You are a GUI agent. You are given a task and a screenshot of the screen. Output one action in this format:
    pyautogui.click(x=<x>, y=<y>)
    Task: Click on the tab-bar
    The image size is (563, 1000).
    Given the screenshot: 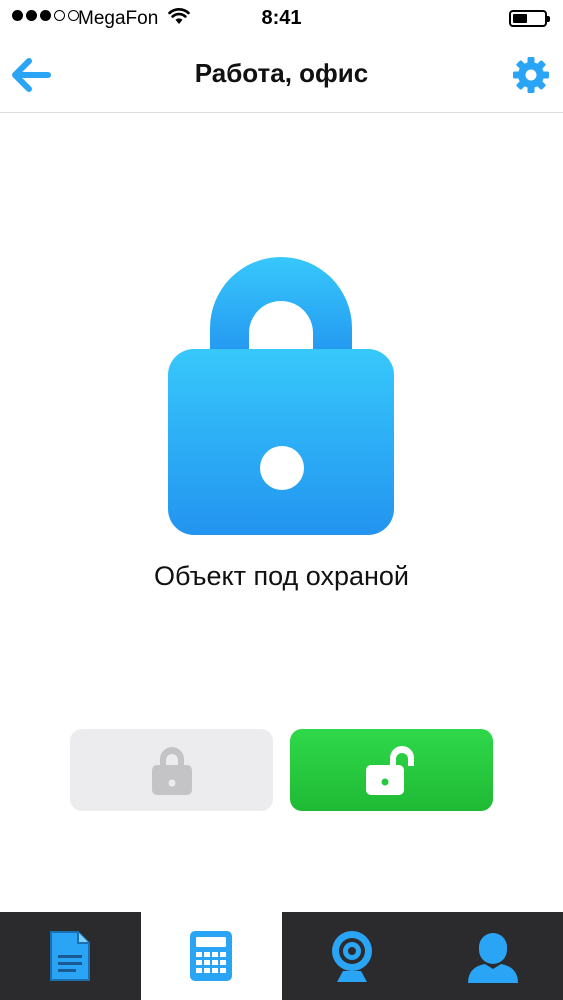 What is the action you would take?
    pyautogui.click(x=281, y=956)
    